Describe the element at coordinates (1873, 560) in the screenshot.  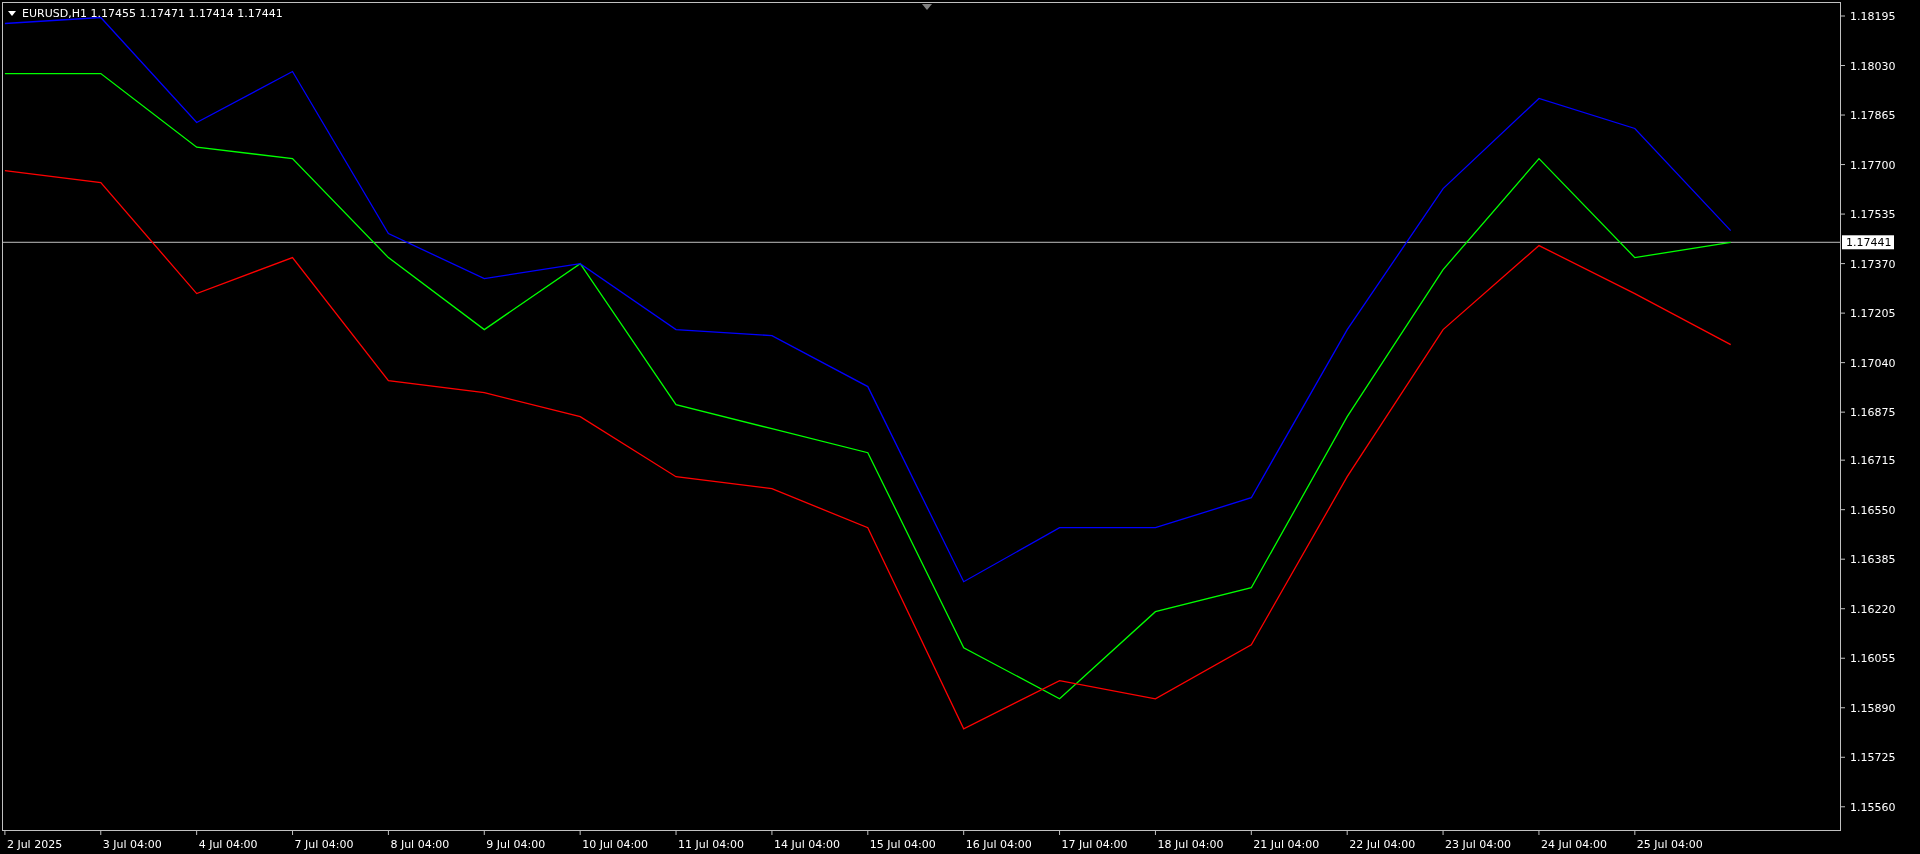
I see `price-axis-label: 1.16385` at that location.